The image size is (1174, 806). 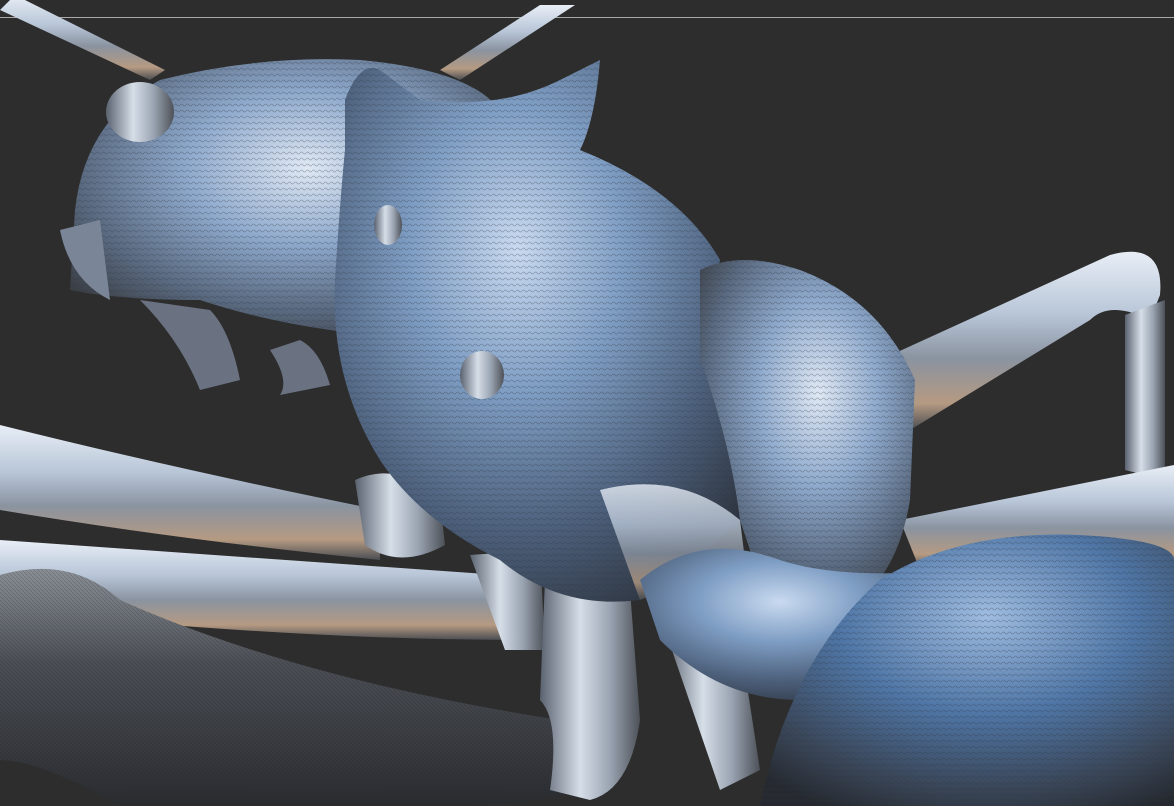 What do you see at coordinates (140, 112) in the screenshot?
I see `ant-eye` at bounding box center [140, 112].